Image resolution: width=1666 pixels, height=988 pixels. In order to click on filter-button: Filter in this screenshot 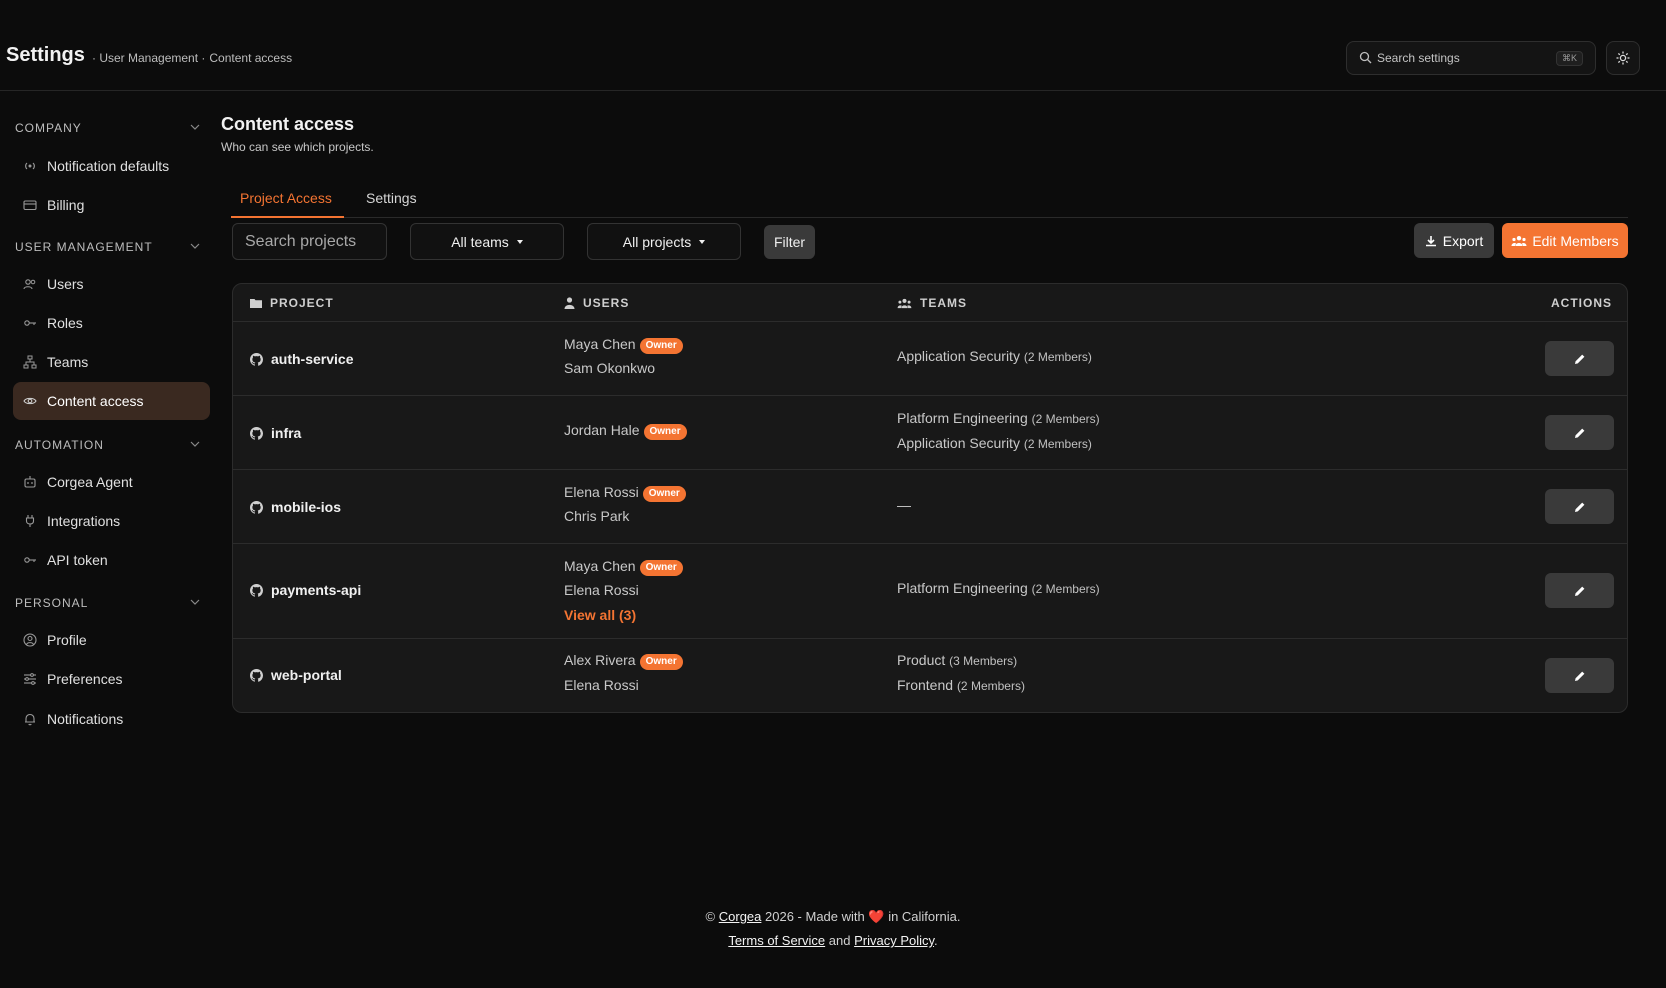, I will do `click(789, 242)`.